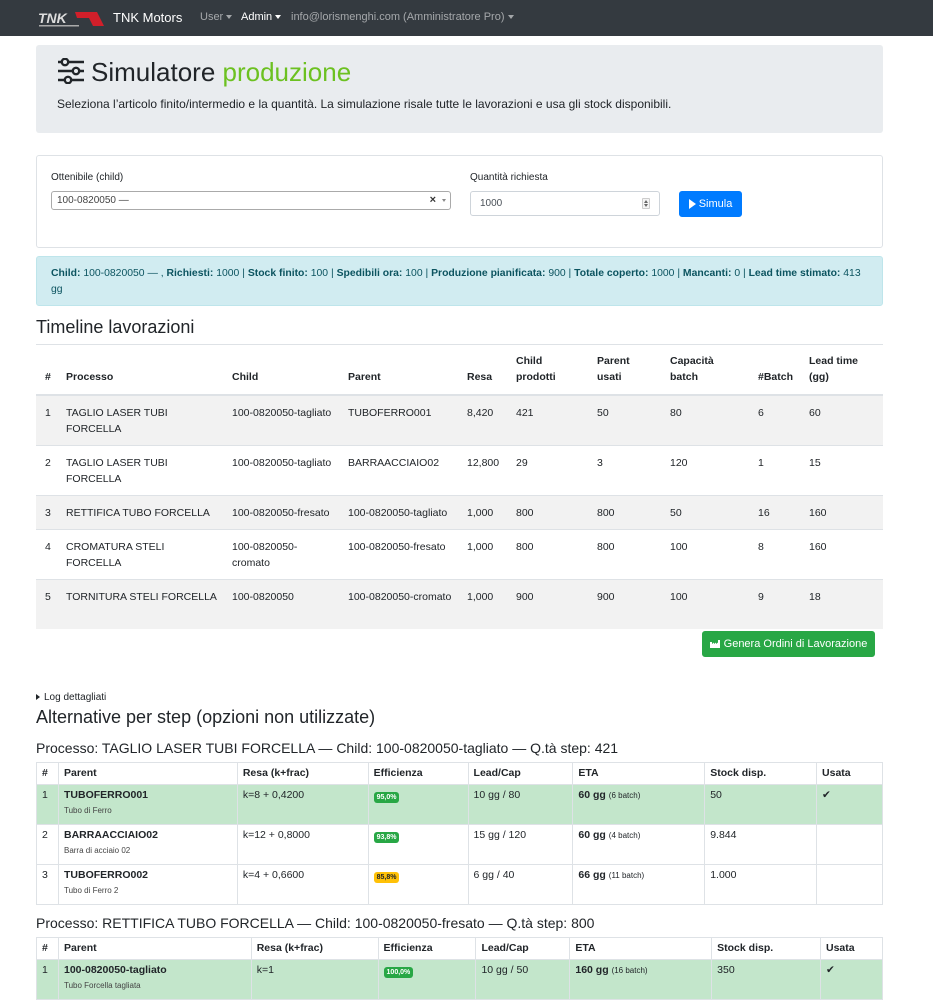 The height and width of the screenshot is (1007, 933). Describe the element at coordinates (639, 773) in the screenshot. I see `col-header: ETA` at that location.